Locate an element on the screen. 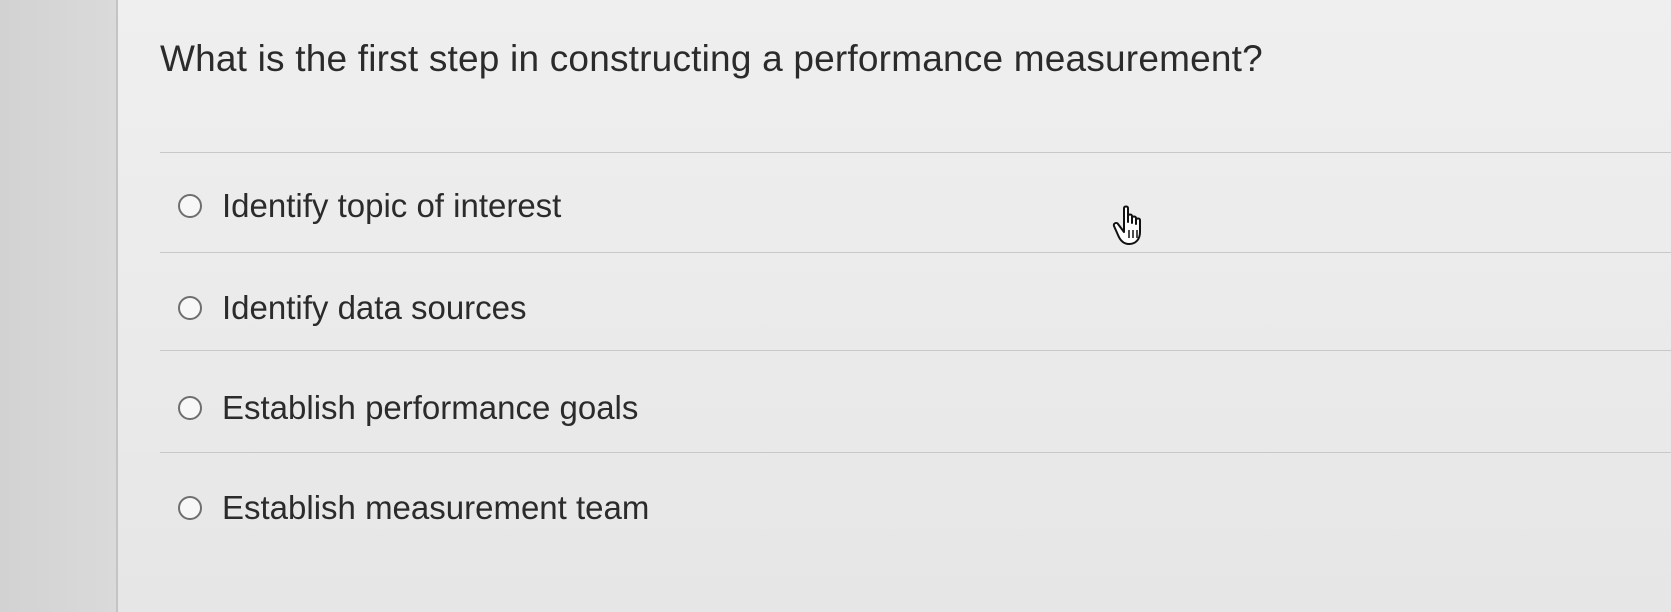 This screenshot has height=612, width=1671. hand-pointer-icon is located at coordinates (1126, 225).